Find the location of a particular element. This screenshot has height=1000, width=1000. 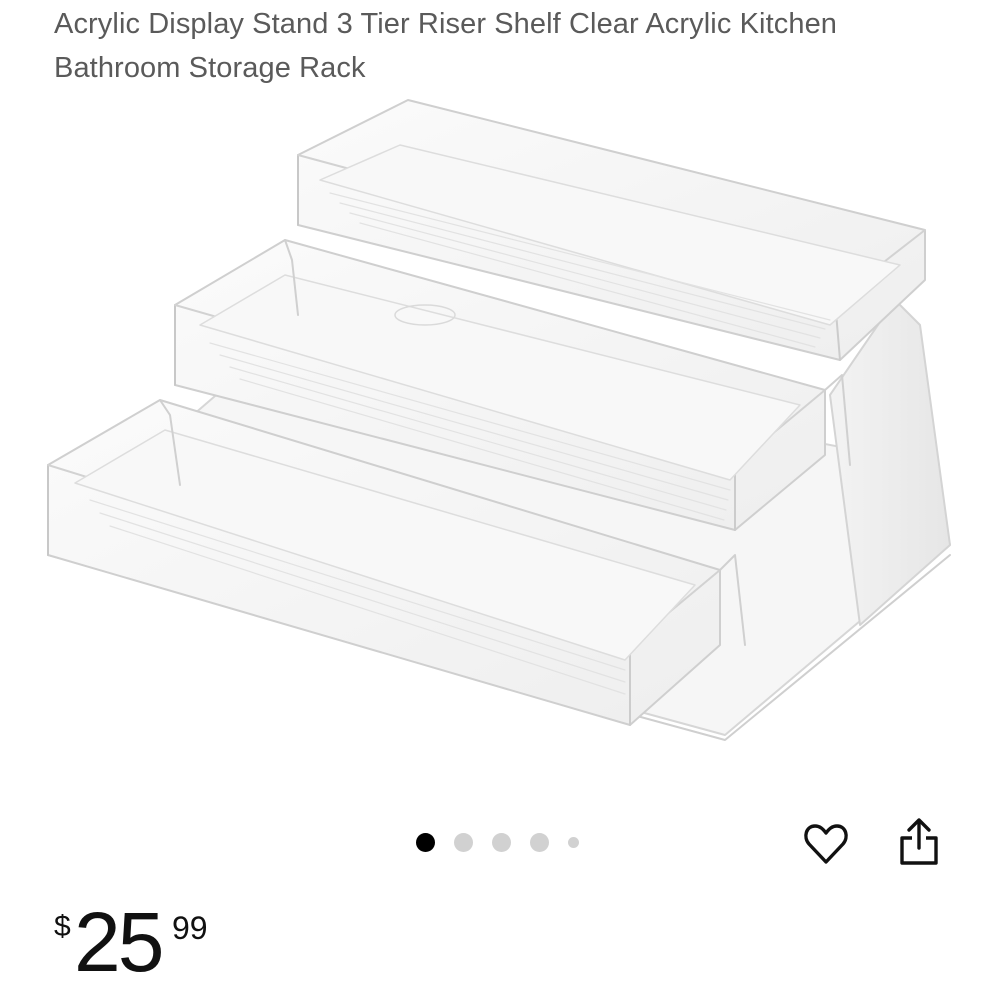

price-cents: 99 is located at coordinates (190, 928).